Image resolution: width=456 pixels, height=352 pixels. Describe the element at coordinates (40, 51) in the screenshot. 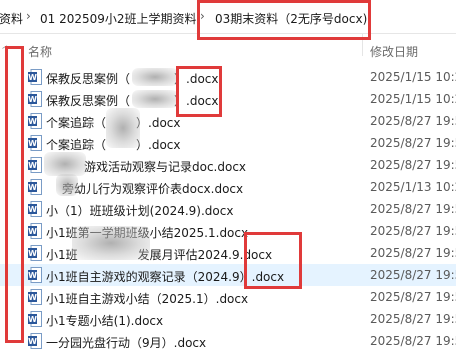

I see `column-header-name: 名称` at that location.